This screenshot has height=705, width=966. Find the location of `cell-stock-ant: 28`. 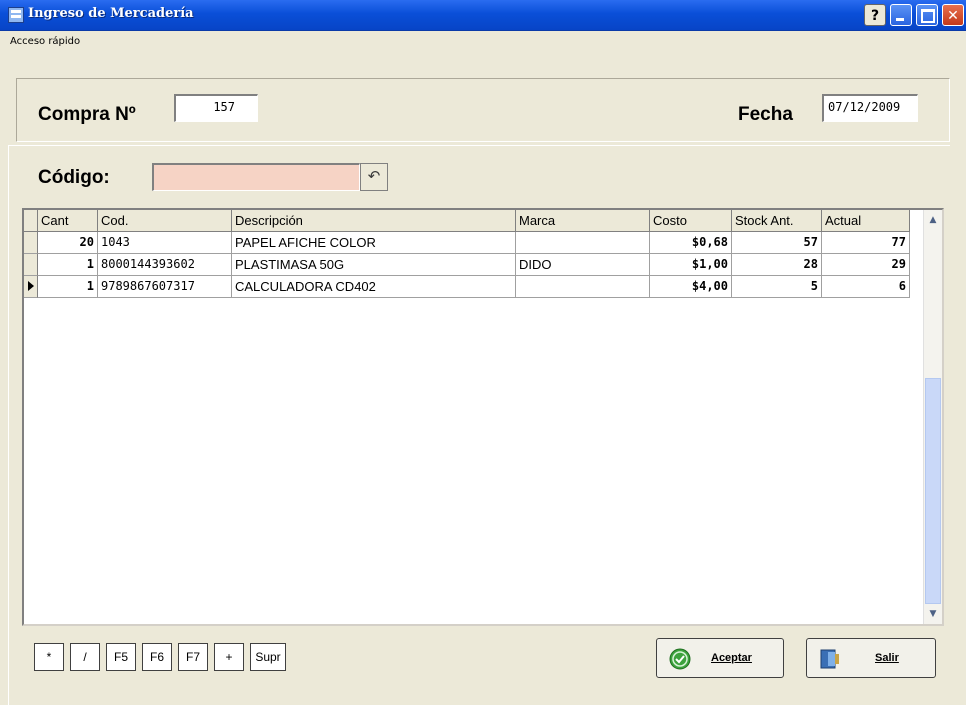

cell-stock-ant: 28 is located at coordinates (777, 265).